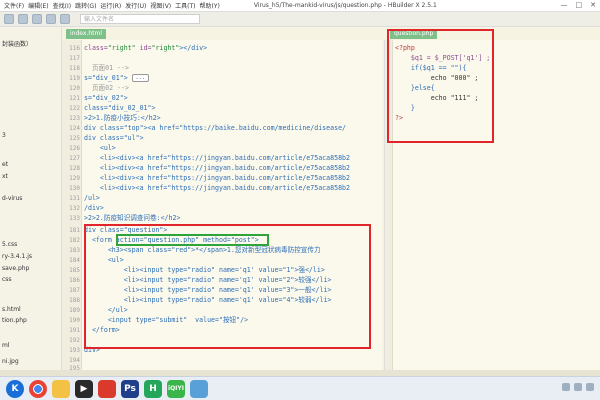 Image resolution: width=600 pixels, height=400 pixels. I want to click on sidebar-item: 3, so click(4, 135).